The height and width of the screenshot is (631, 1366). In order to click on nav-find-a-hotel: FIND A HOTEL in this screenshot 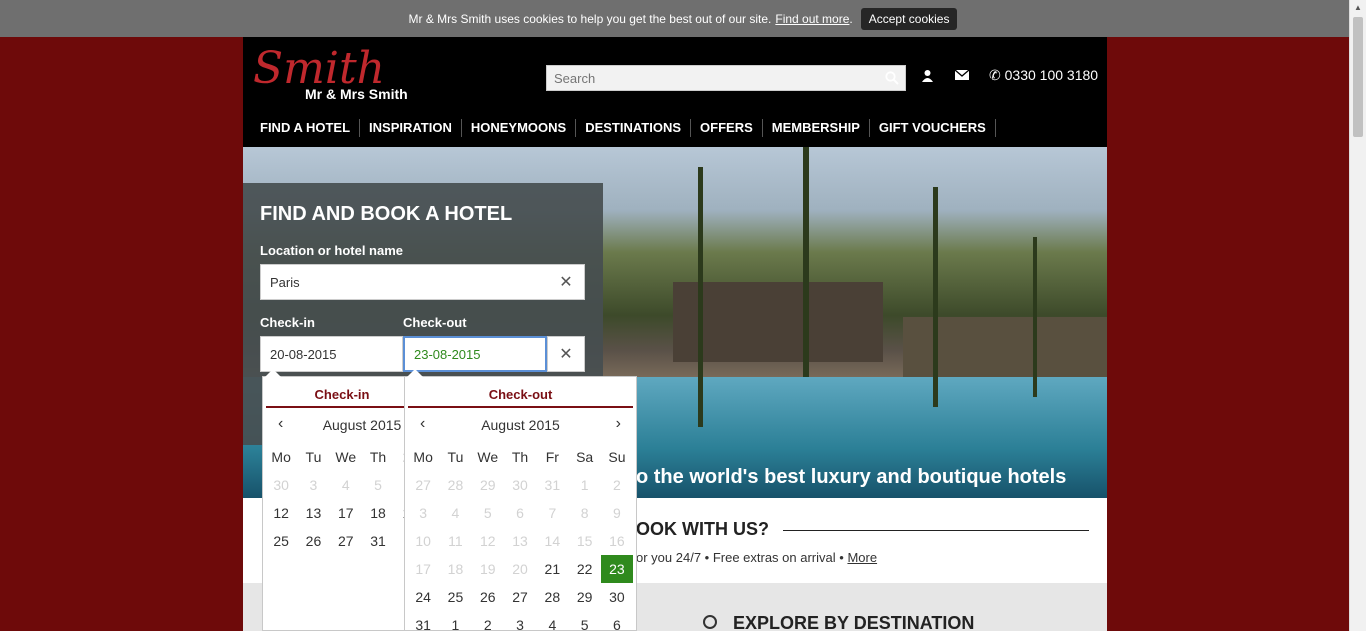, I will do `click(306, 128)`.